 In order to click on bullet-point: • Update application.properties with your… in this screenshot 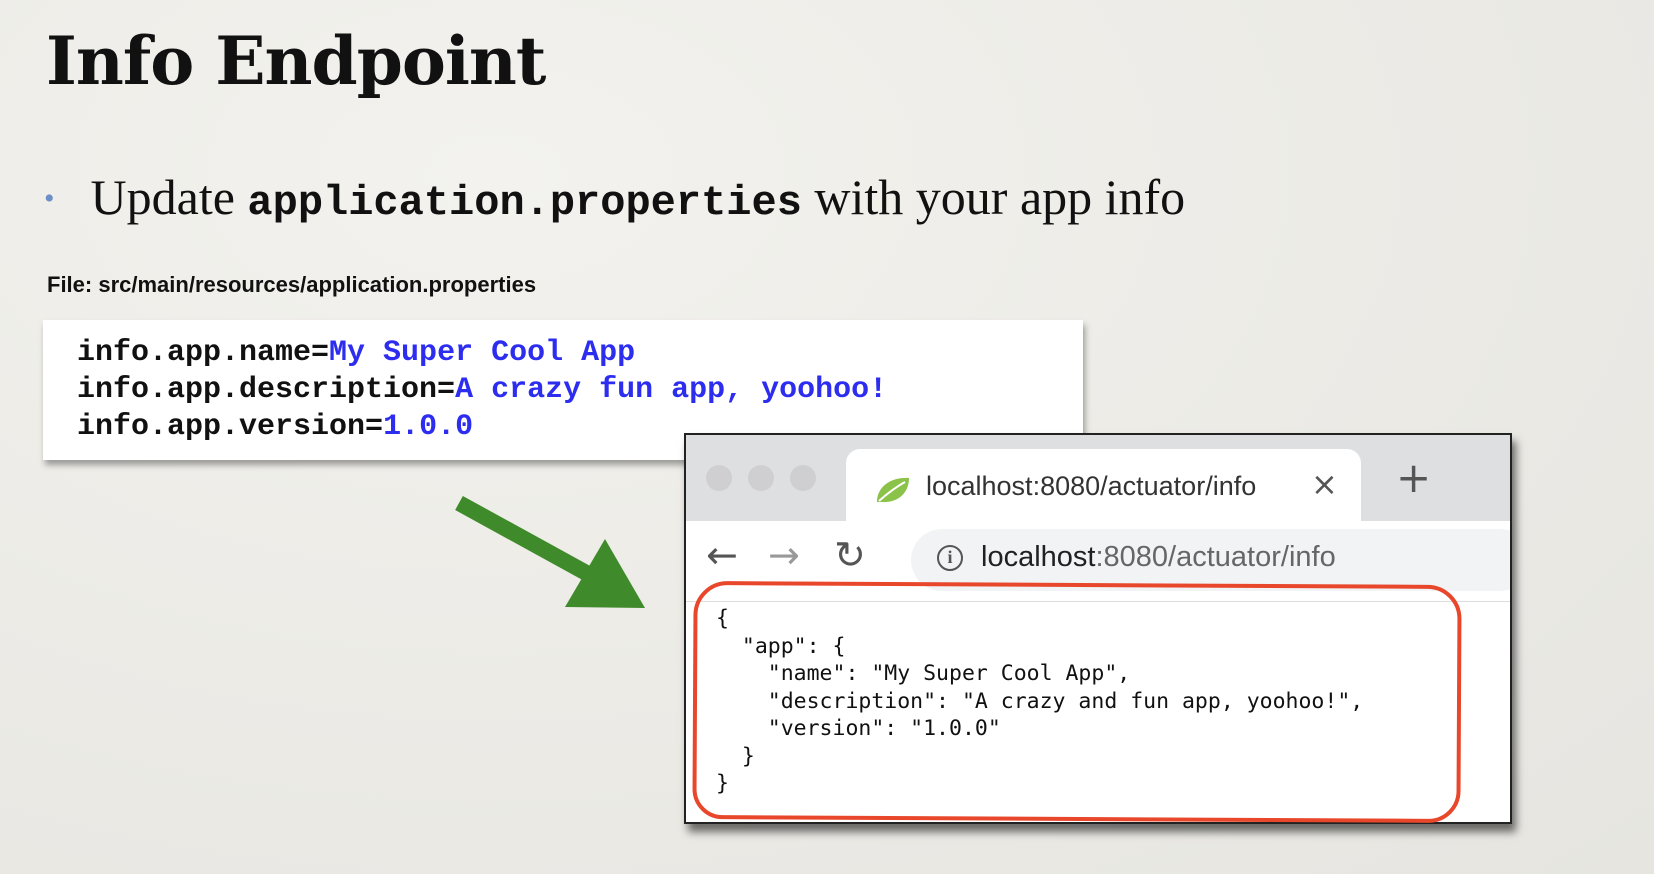, I will do `click(614, 197)`.